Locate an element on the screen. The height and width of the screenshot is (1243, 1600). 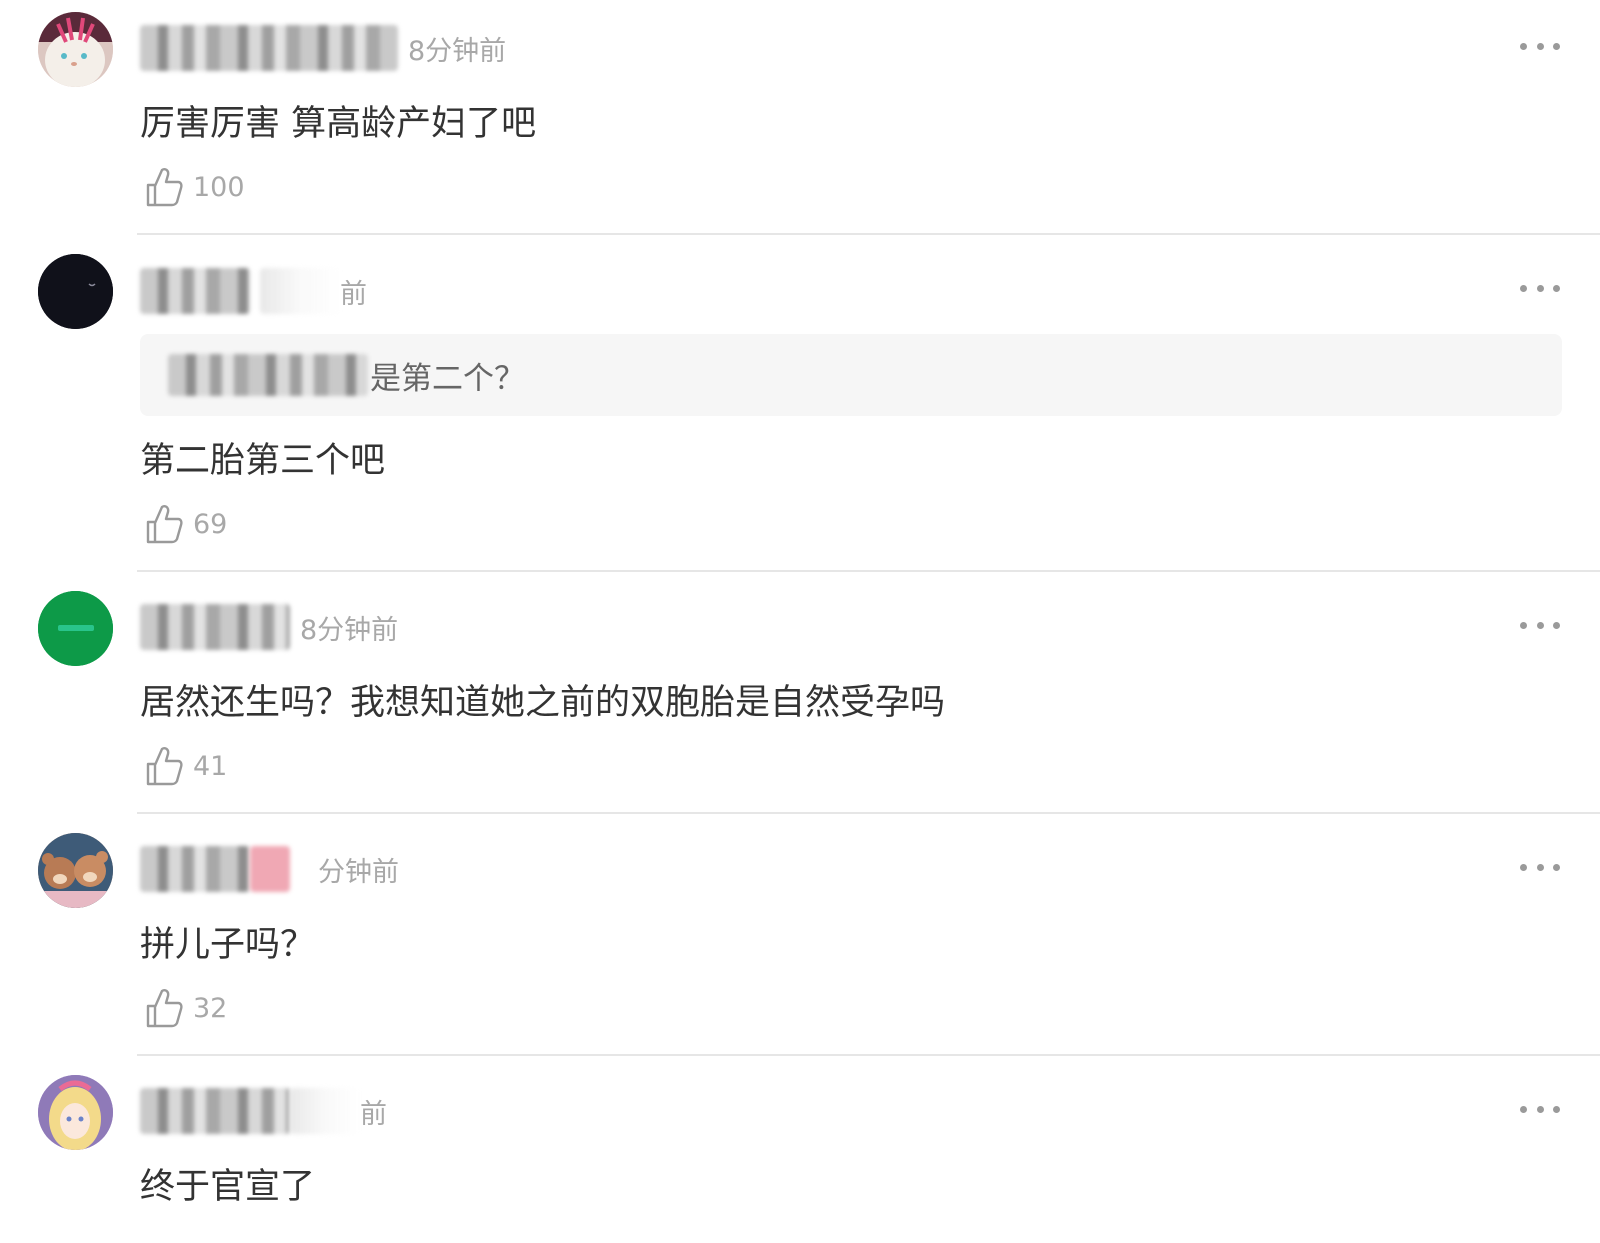
like-count: 100 is located at coordinates (219, 187).